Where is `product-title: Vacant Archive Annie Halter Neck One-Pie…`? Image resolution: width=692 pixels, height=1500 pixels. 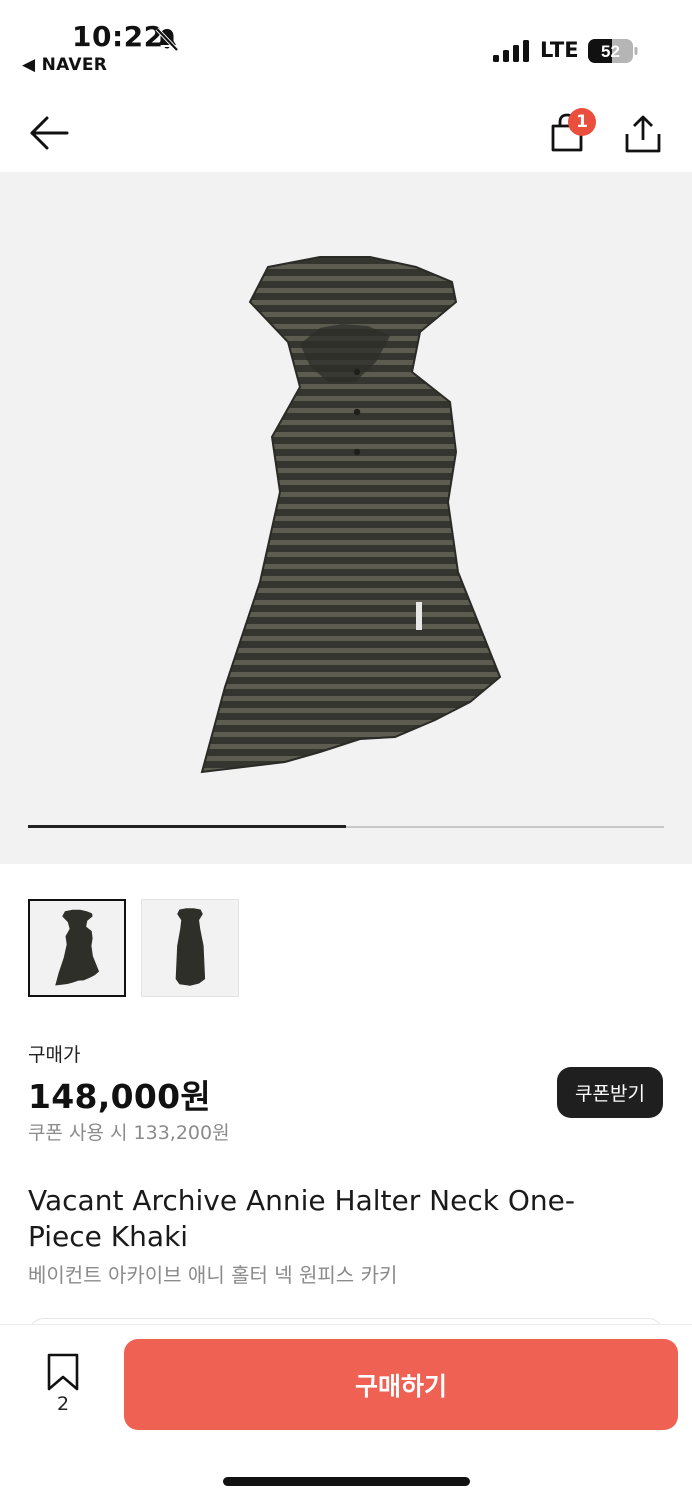
product-title: Vacant Archive Annie Halter Neck One-Pie… is located at coordinates (301, 1218).